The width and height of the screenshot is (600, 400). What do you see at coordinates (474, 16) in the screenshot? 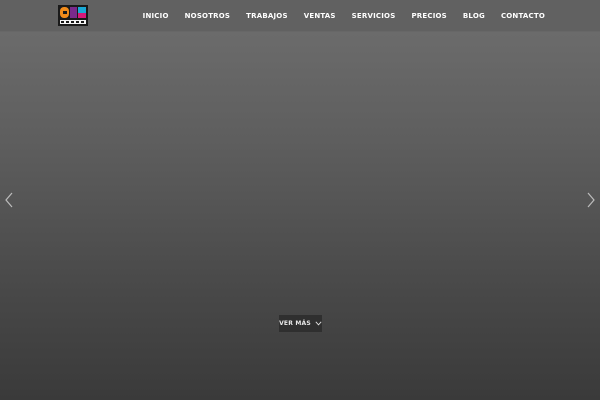
I see `nav-item-blog: BLOG` at bounding box center [474, 16].